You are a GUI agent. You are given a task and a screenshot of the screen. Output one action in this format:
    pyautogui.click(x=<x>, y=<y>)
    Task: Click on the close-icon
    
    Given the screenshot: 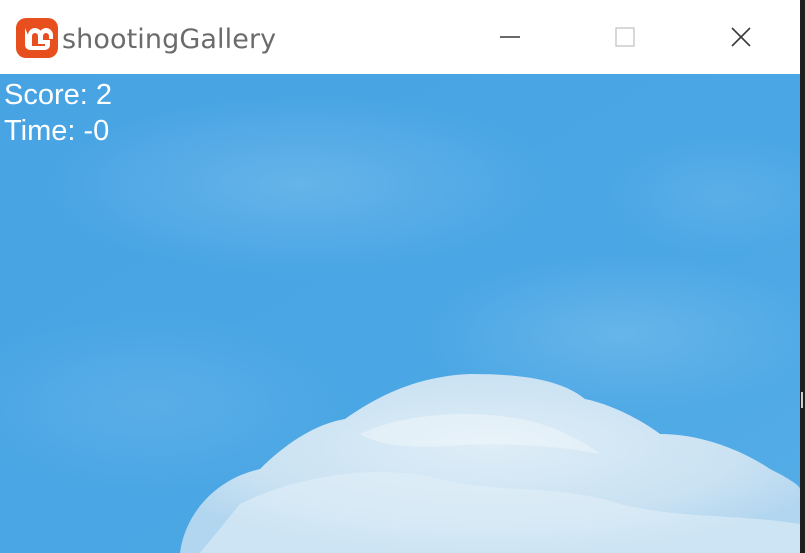 What is the action you would take?
    pyautogui.click(x=741, y=37)
    